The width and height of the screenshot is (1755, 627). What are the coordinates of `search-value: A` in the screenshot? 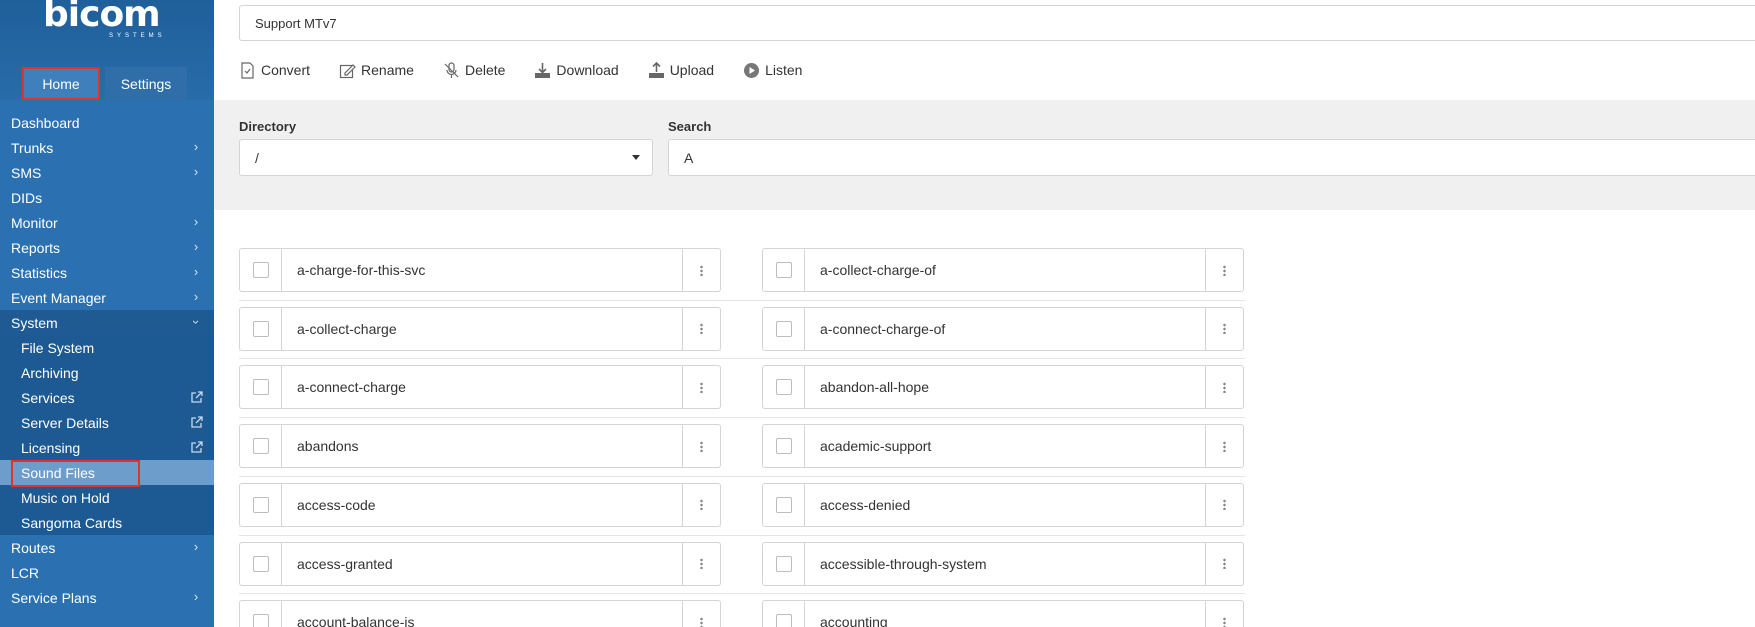 It's located at (689, 157).